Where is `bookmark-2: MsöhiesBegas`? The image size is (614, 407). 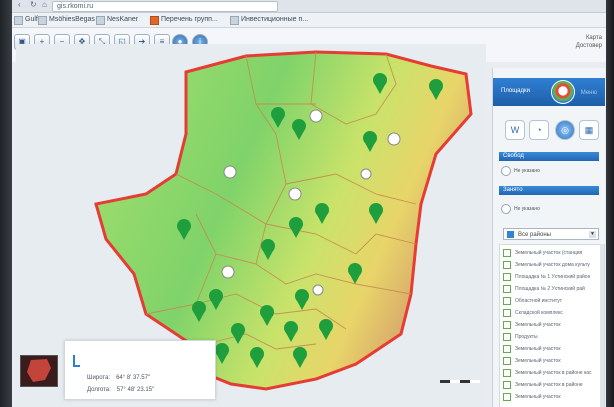
bookmark-2: MsöhiesBegas is located at coordinates (66, 20).